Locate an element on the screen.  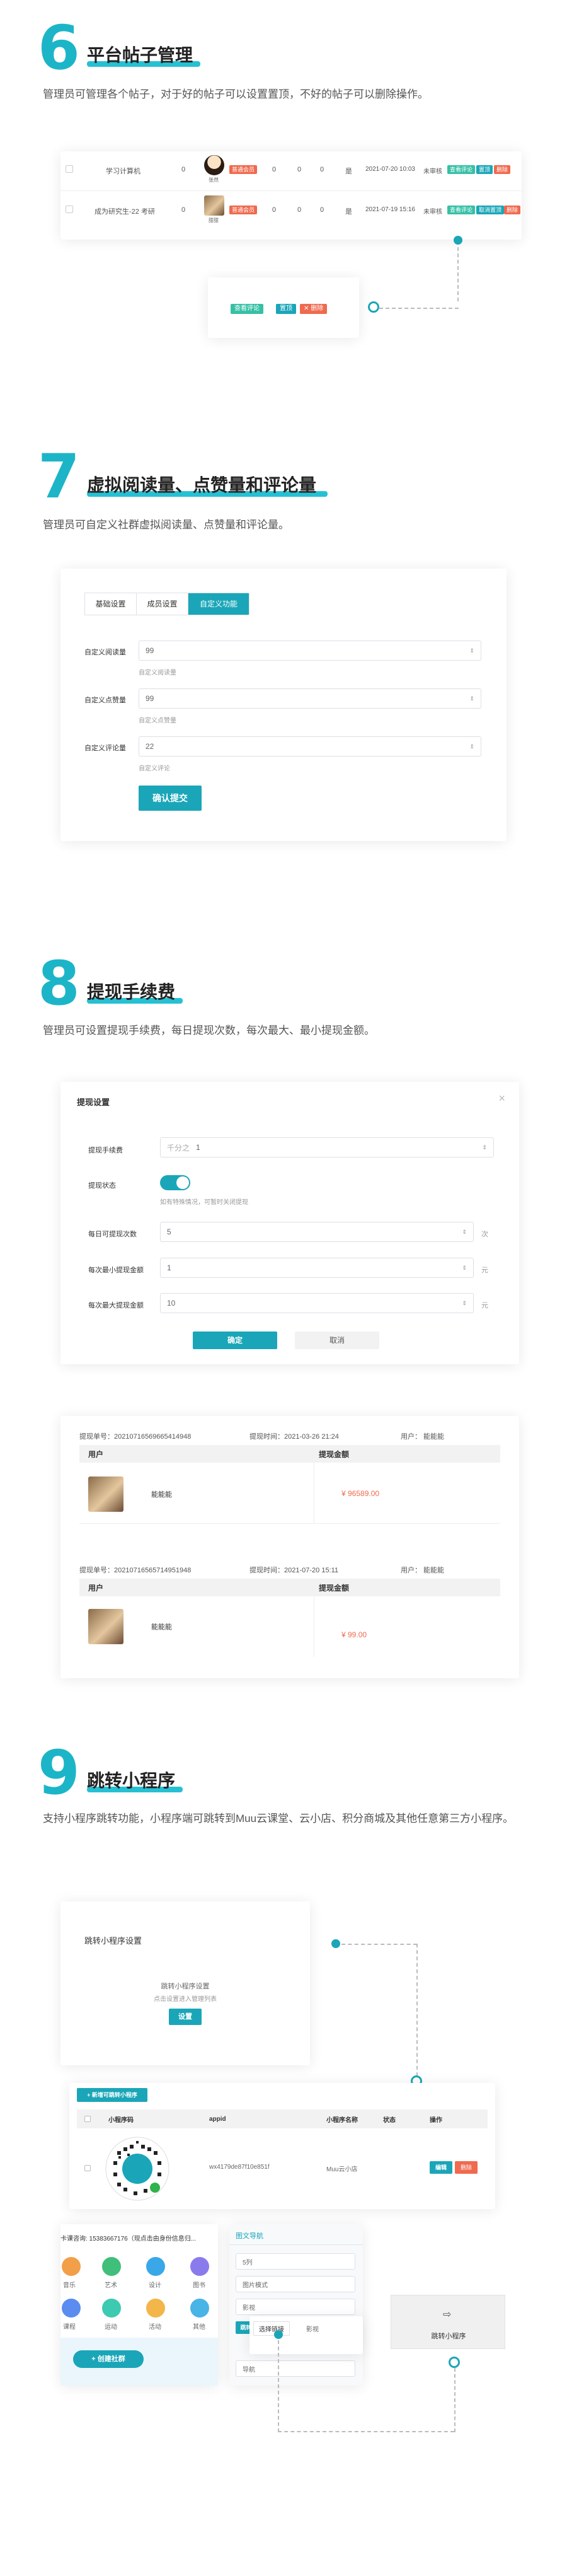
qr-code-image is located at coordinates (137, 2169).